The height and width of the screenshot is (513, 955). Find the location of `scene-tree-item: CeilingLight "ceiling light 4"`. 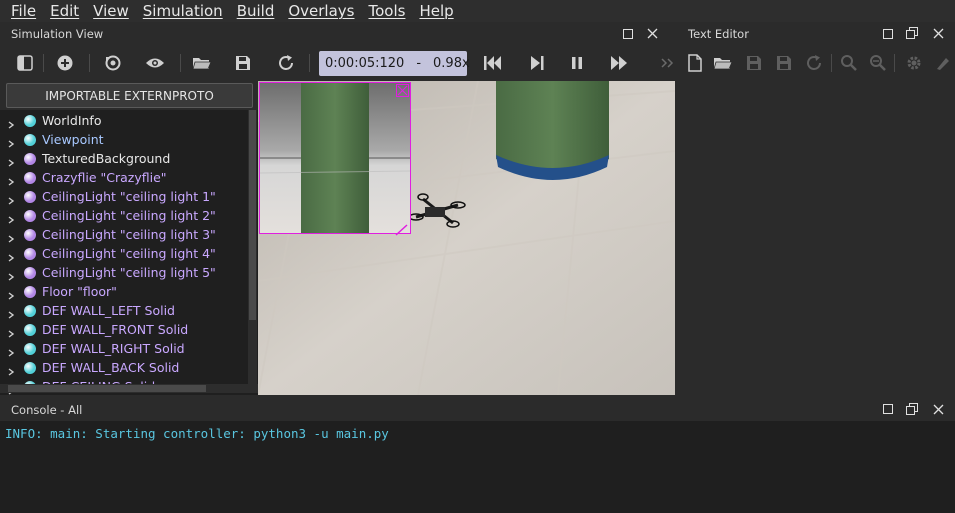

scene-tree-item: CeilingLight "ceiling light 4" is located at coordinates (108, 253).